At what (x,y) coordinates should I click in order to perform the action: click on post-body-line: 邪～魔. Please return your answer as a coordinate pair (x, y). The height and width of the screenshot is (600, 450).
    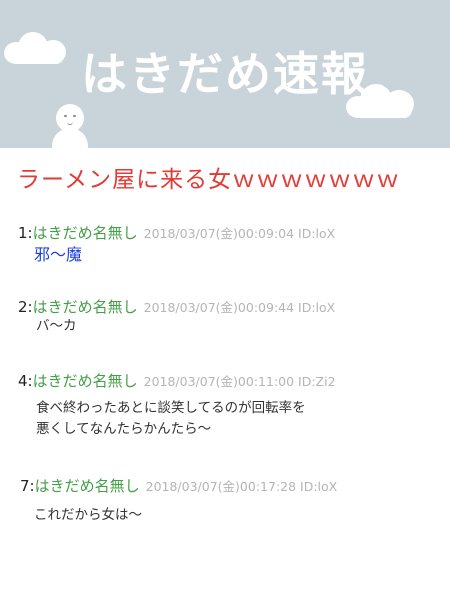
    Looking at the image, I should click on (58, 254).